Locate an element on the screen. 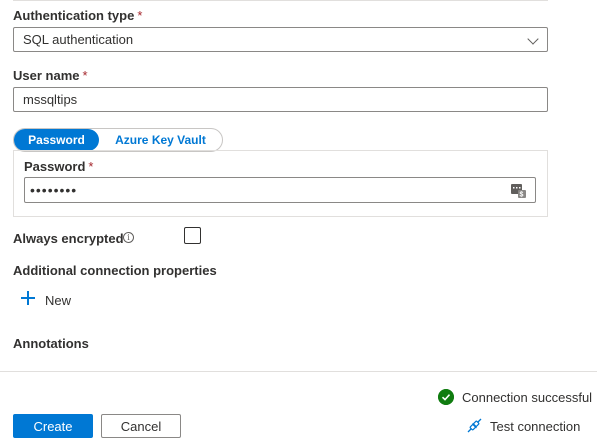 Image resolution: width=597 pixels, height=443 pixels. auth-type-select: SQL authentication is located at coordinates (280, 39).